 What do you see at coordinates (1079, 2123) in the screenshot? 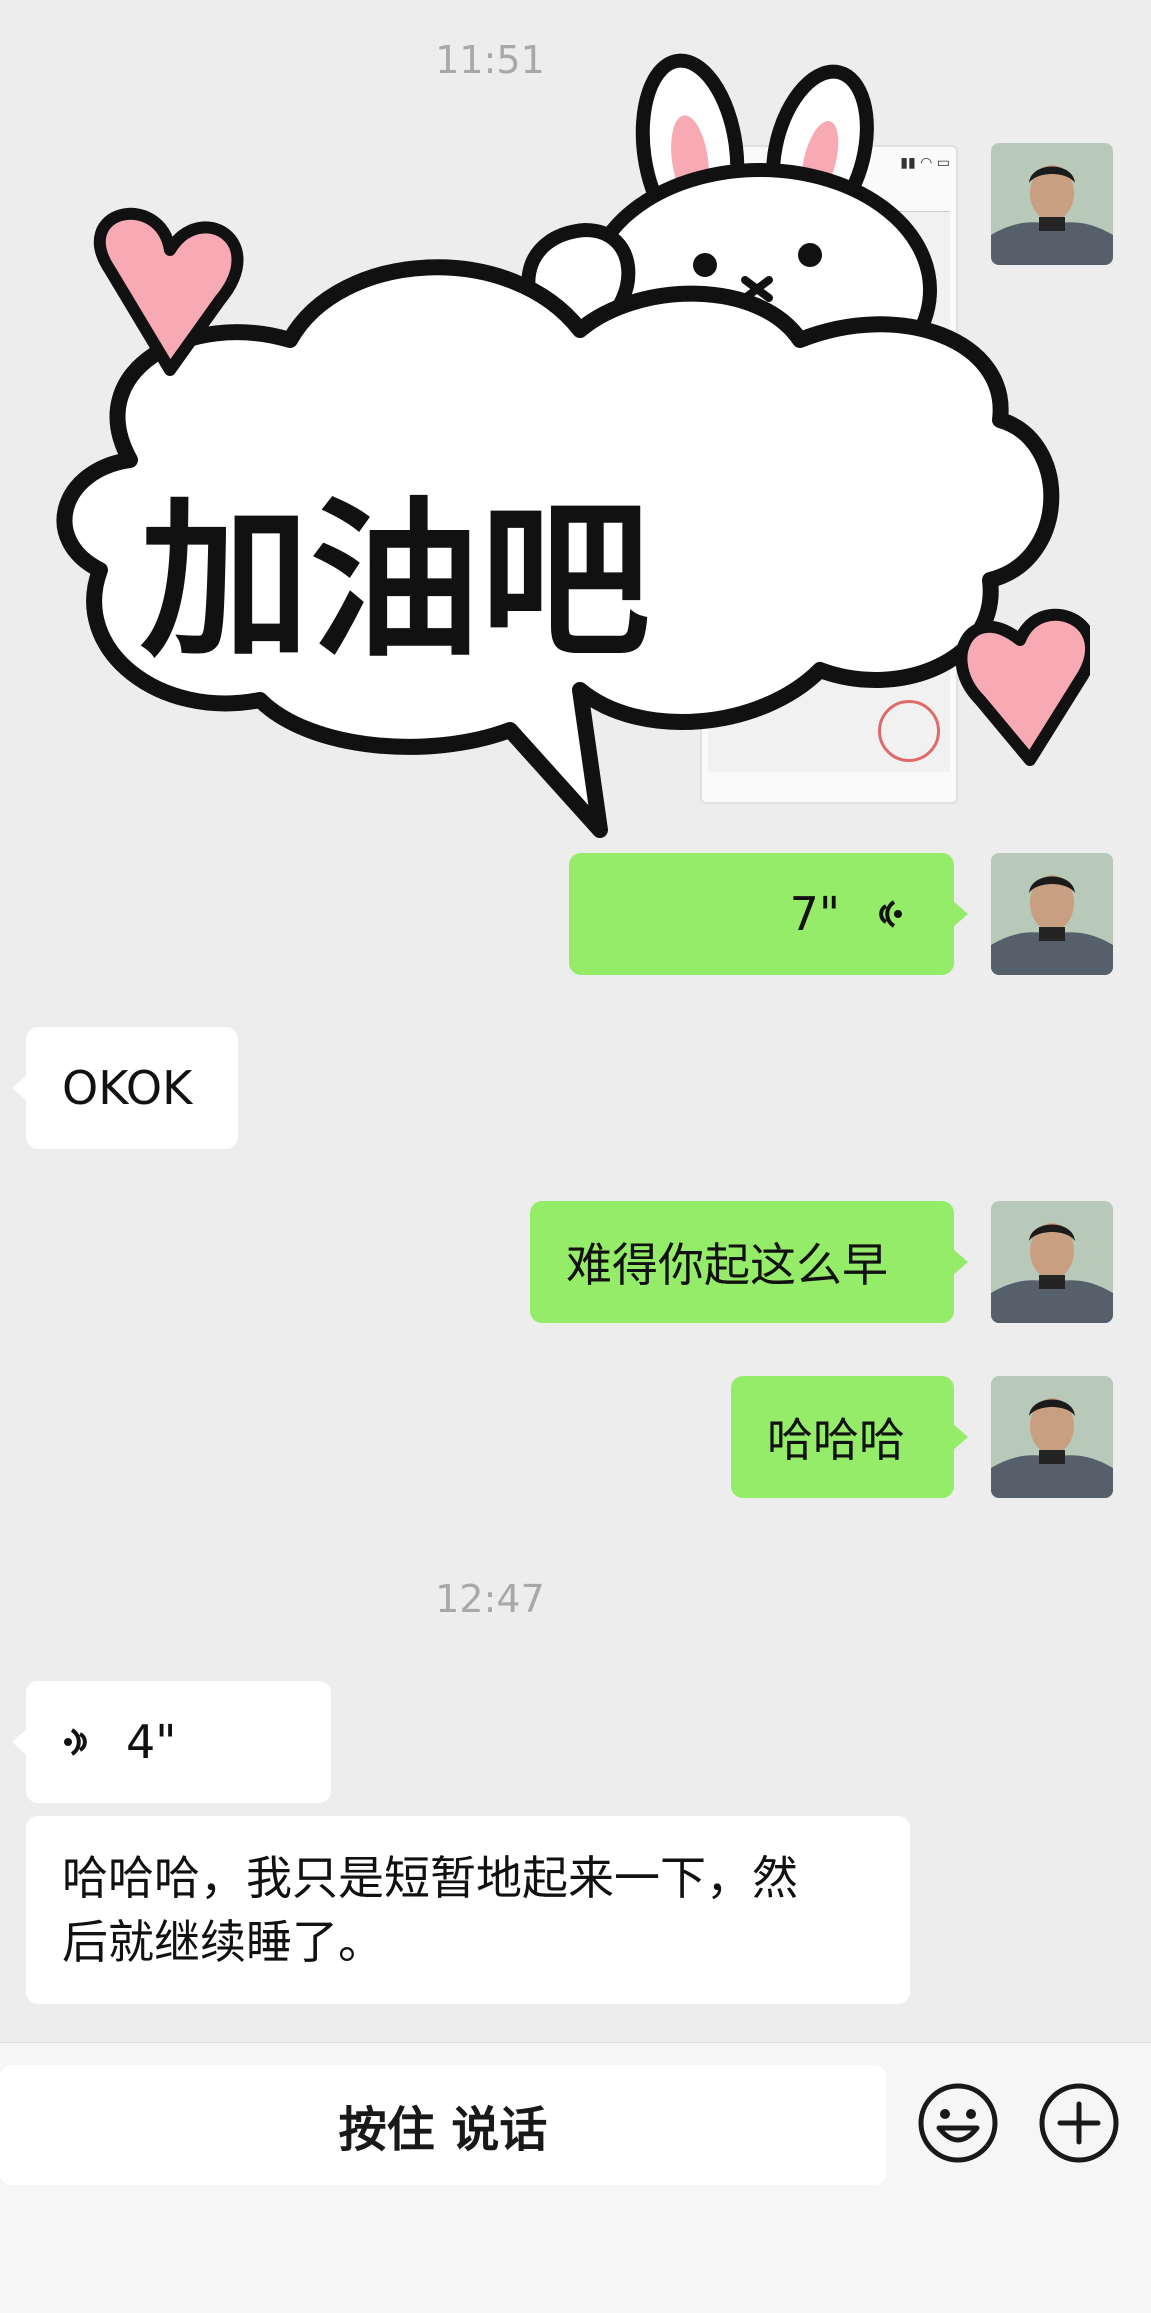
I see `plus-icon` at bounding box center [1079, 2123].